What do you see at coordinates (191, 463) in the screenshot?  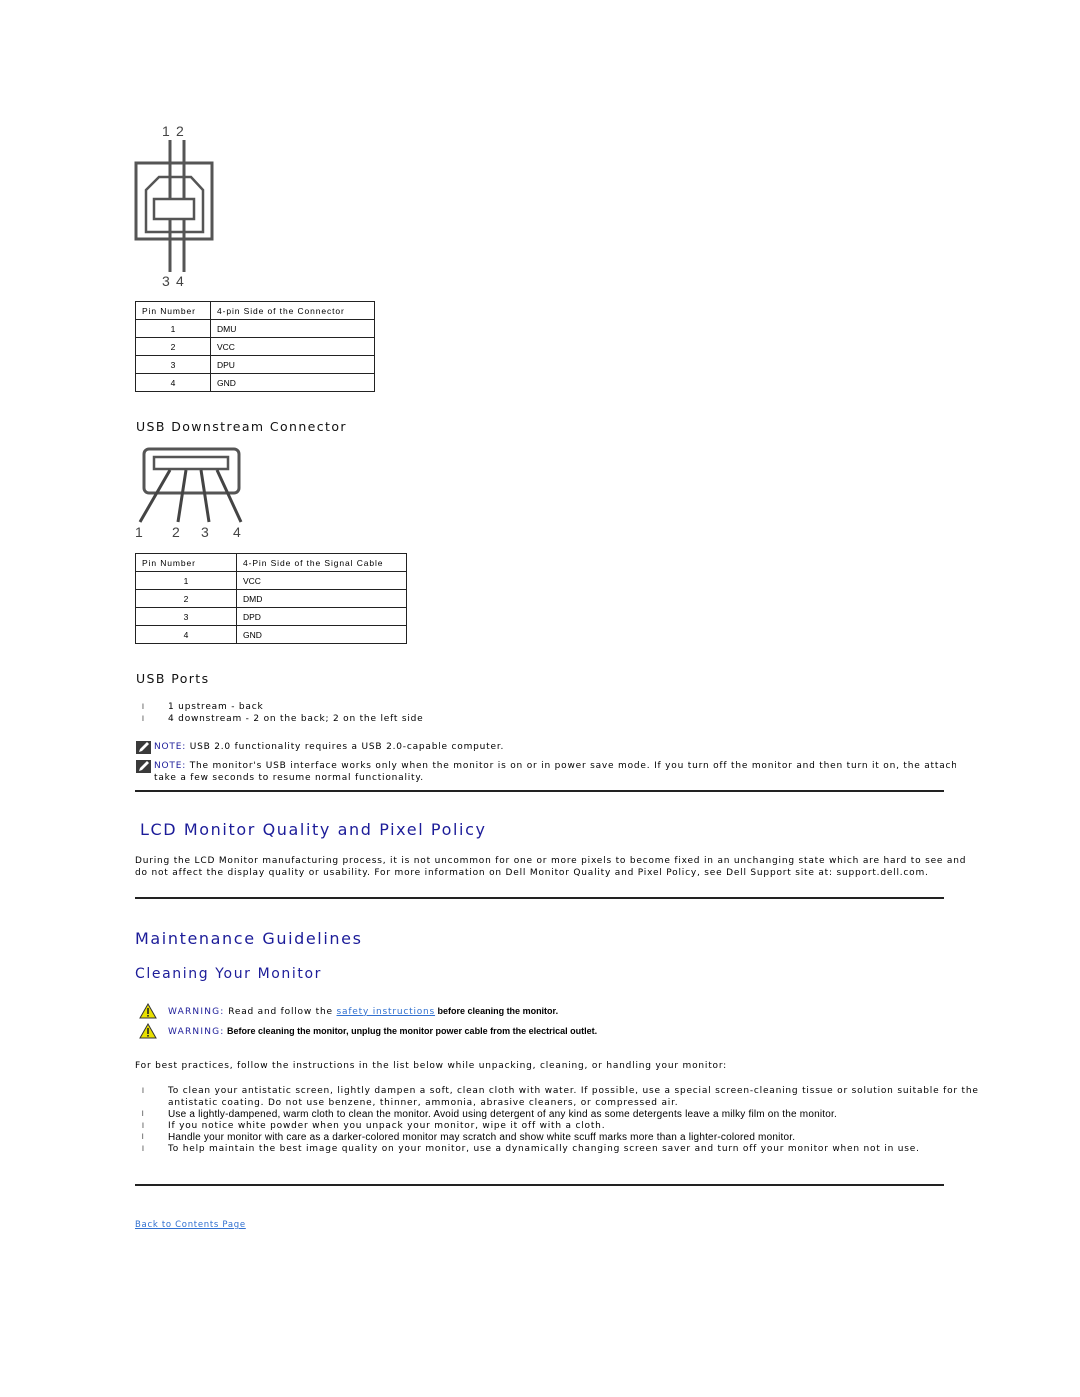 I see `connector-slot` at bounding box center [191, 463].